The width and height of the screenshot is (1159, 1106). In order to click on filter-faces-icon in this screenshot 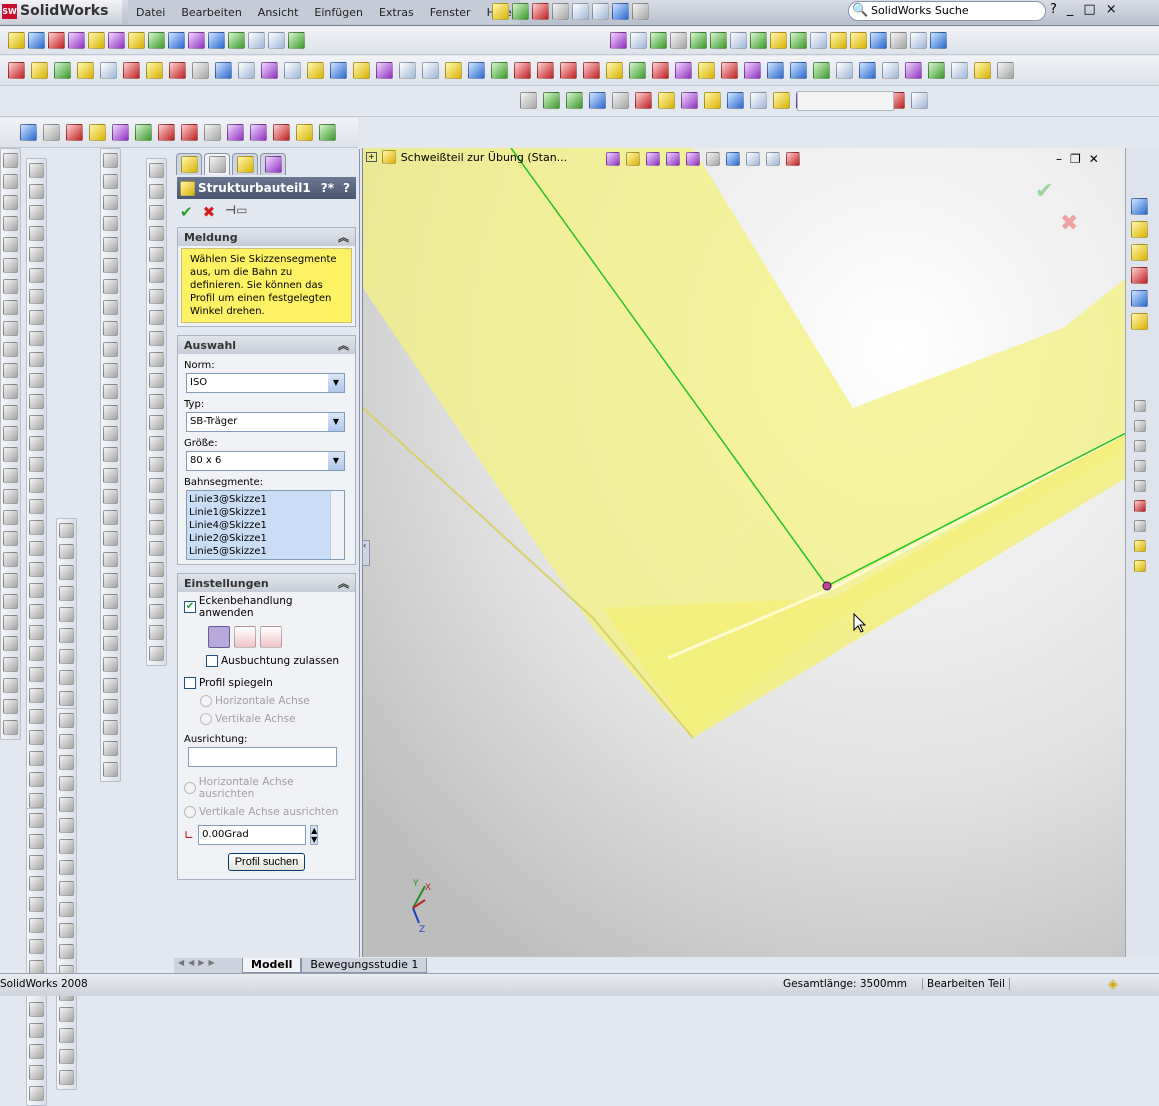, I will do `click(453, 70)`.